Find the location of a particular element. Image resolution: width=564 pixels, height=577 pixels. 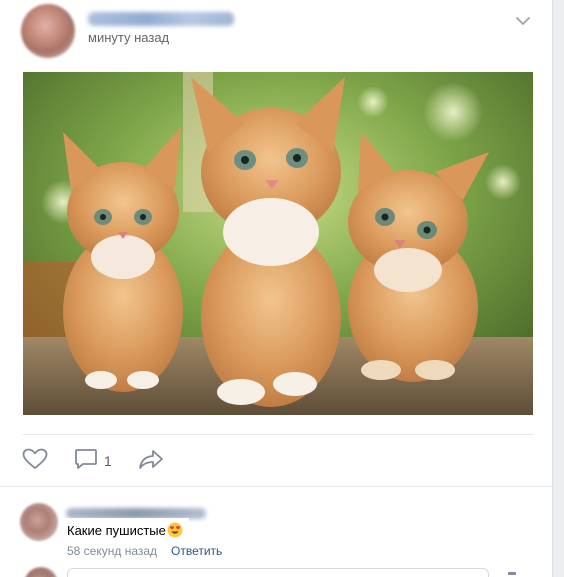

commenter-avatar is located at coordinates (39, 522).